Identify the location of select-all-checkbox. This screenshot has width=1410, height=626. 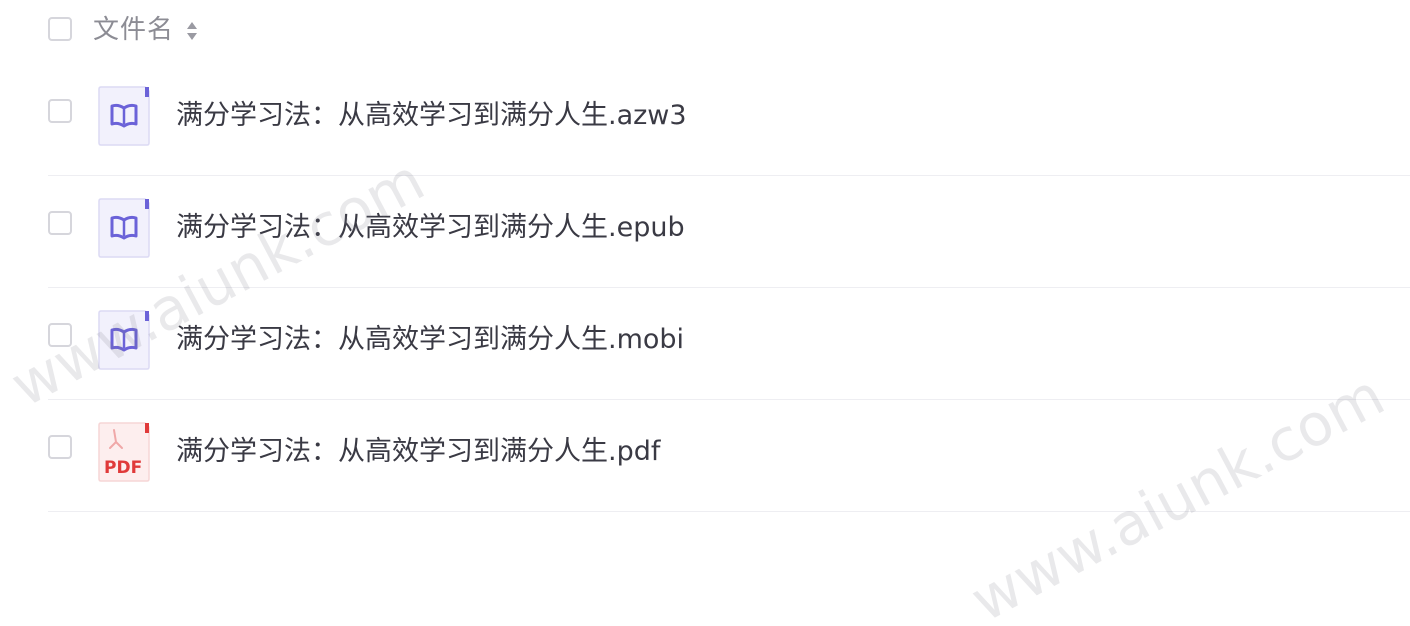
(60, 29).